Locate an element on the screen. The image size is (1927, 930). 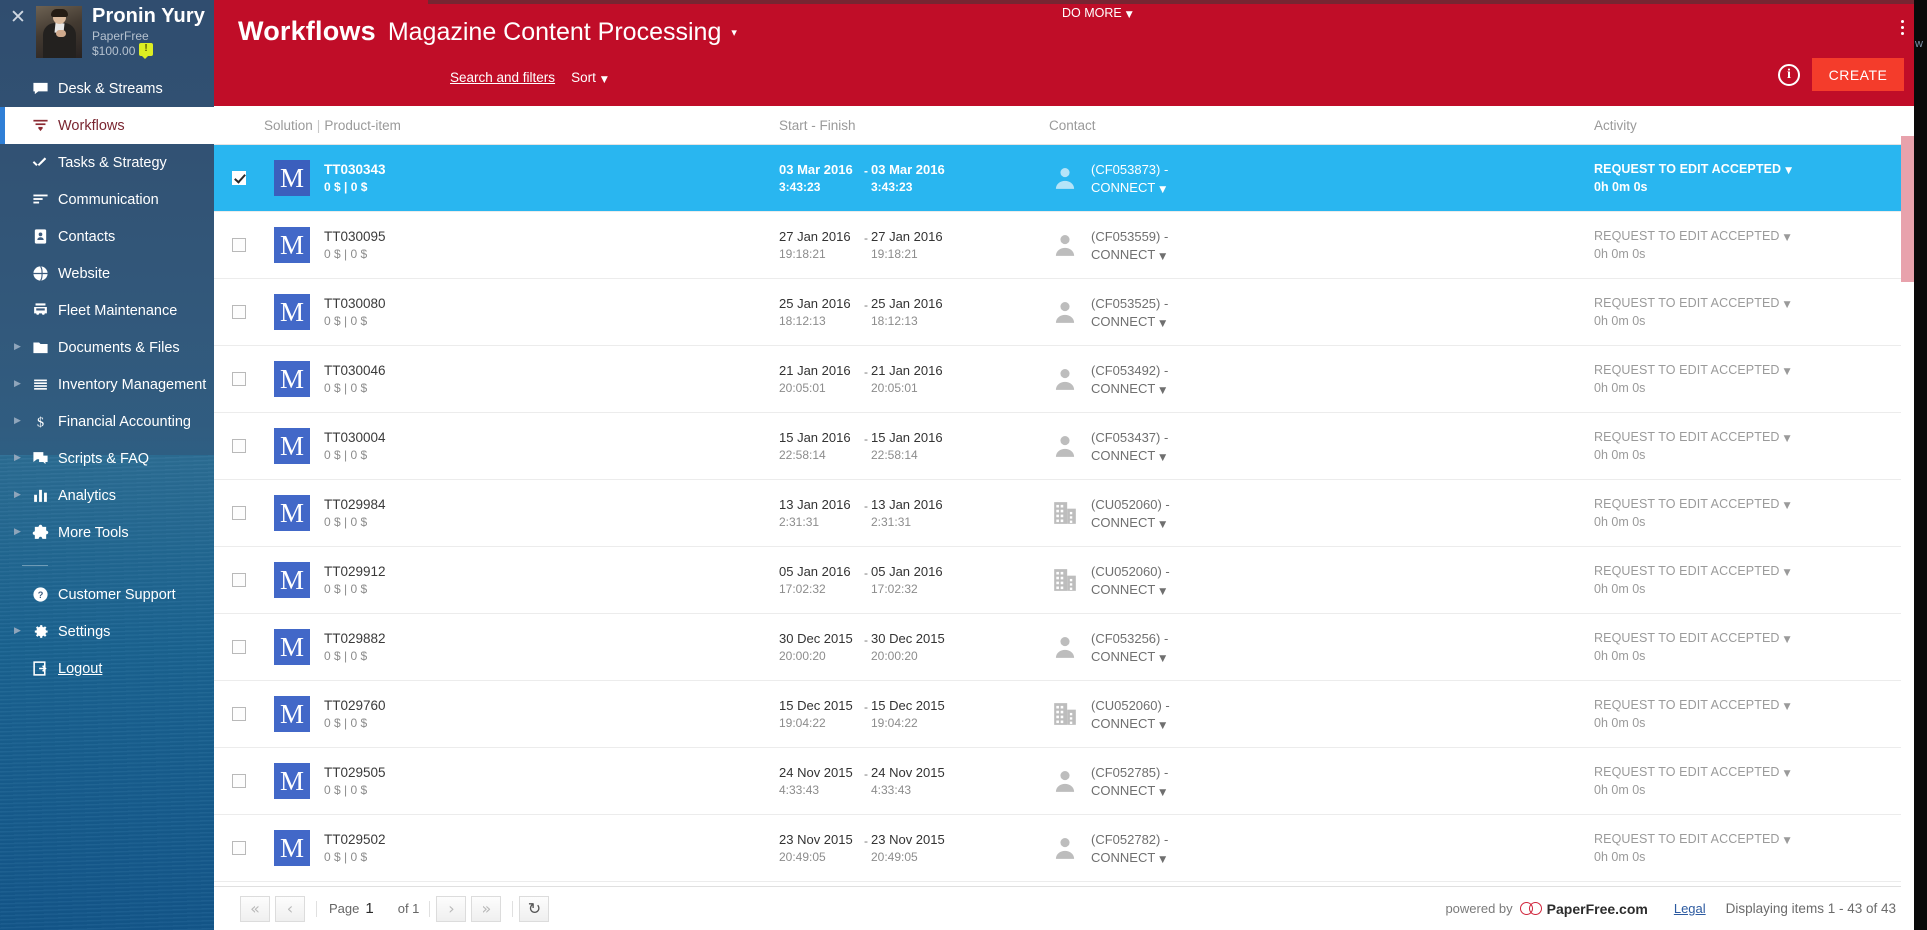
sidebar-item-financial-accounting: ▶ $ Financial Accounting is located at coordinates (107, 421).